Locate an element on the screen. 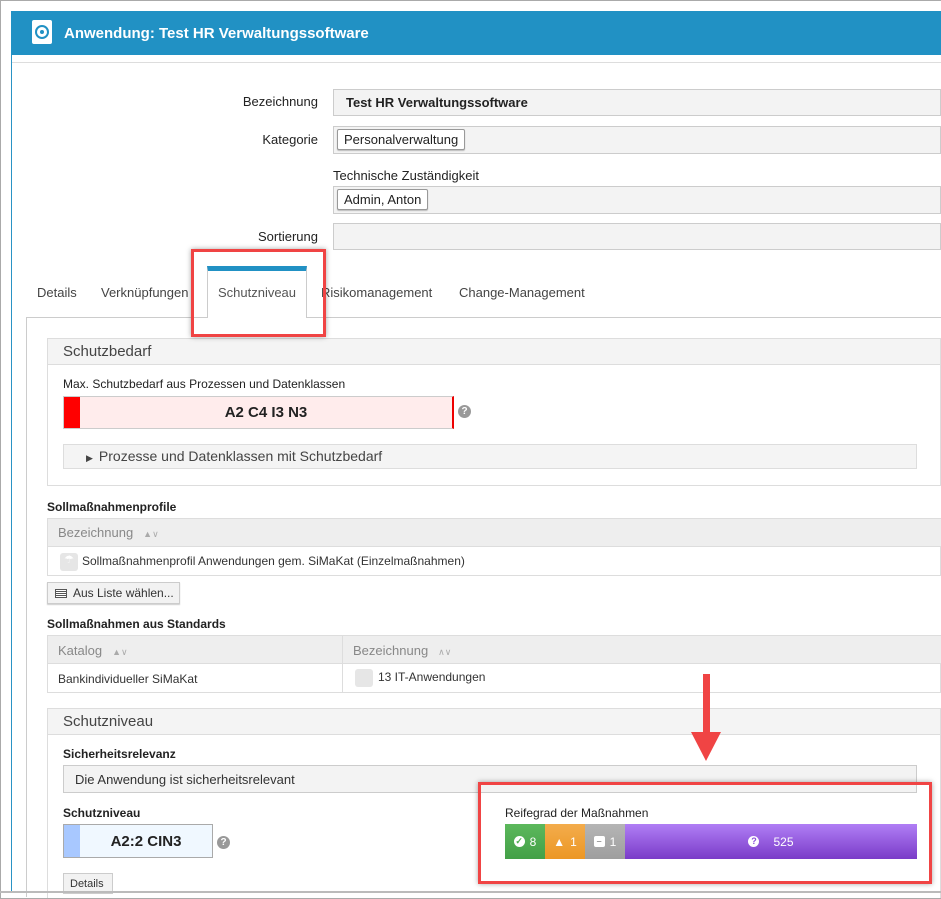  window-title: Anwendung: Test HR Verwaltungssoftware is located at coordinates (216, 33).